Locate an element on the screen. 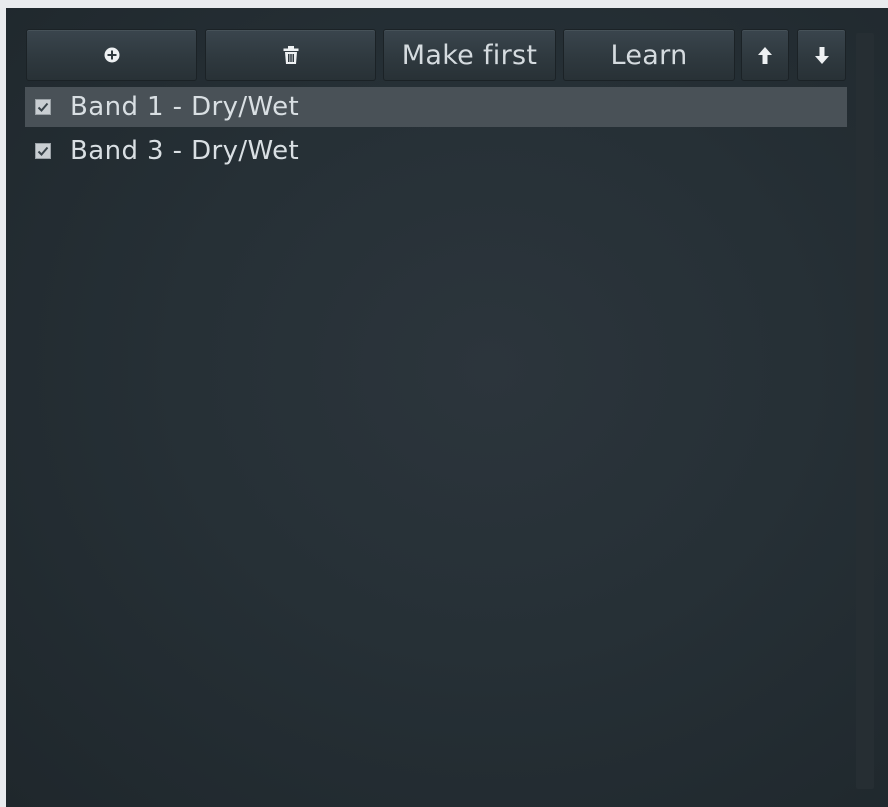 The width and height of the screenshot is (888, 807). plus-circle-icon is located at coordinates (112, 55).